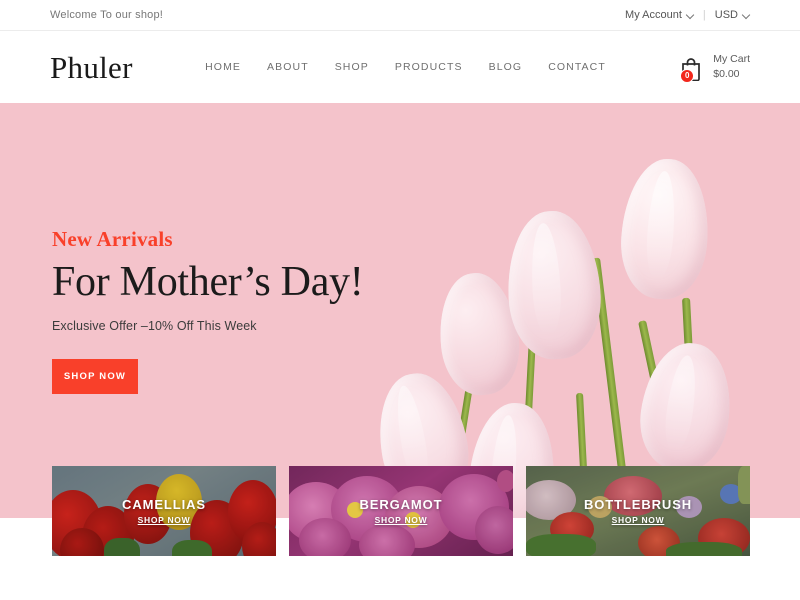  I want to click on promo-card-bergamot: BERGAMOT SHOP NOW, so click(401, 511).